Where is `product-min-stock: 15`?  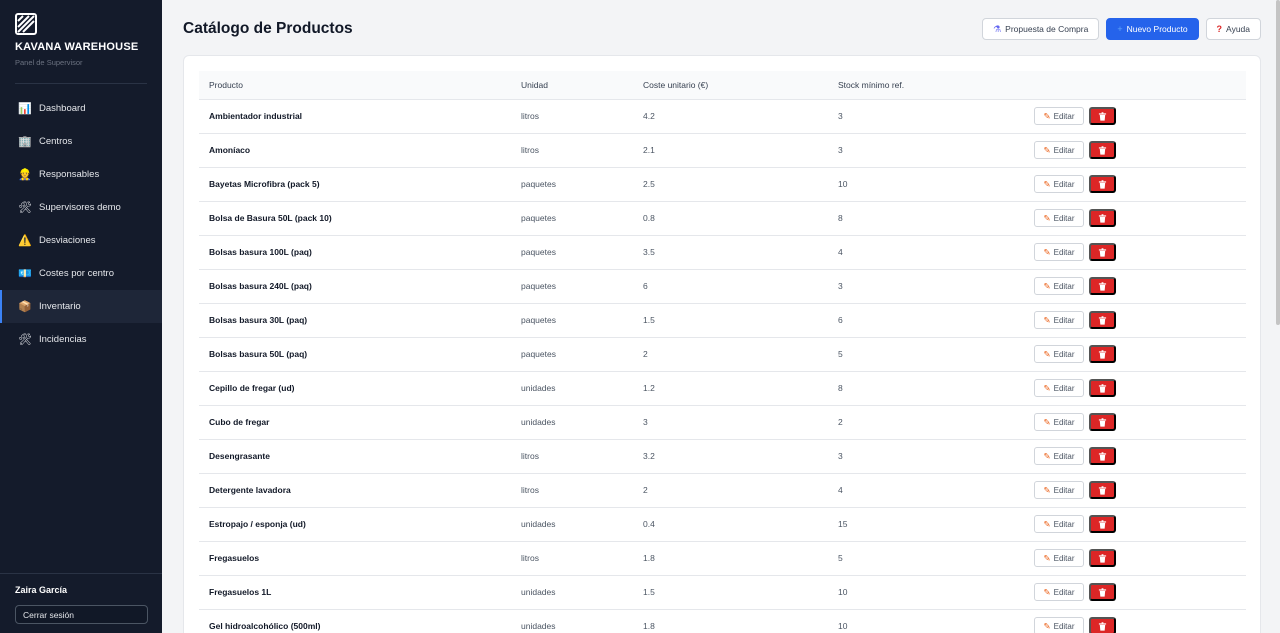
product-min-stock: 15 is located at coordinates (843, 524).